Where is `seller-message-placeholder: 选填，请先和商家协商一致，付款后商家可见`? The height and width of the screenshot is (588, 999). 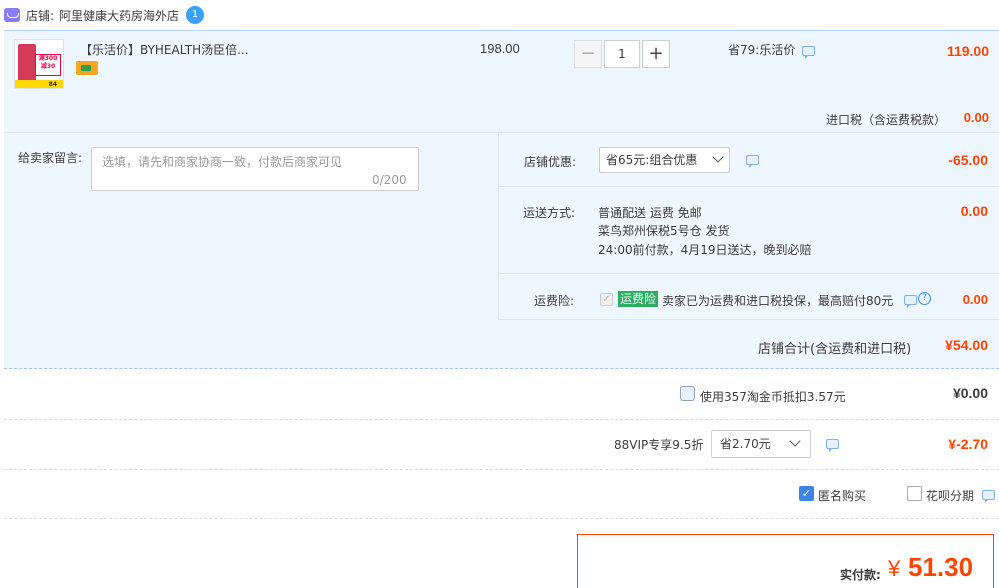 seller-message-placeholder: 选填，请先和商家协商一致，付款后商家可见 is located at coordinates (222, 162).